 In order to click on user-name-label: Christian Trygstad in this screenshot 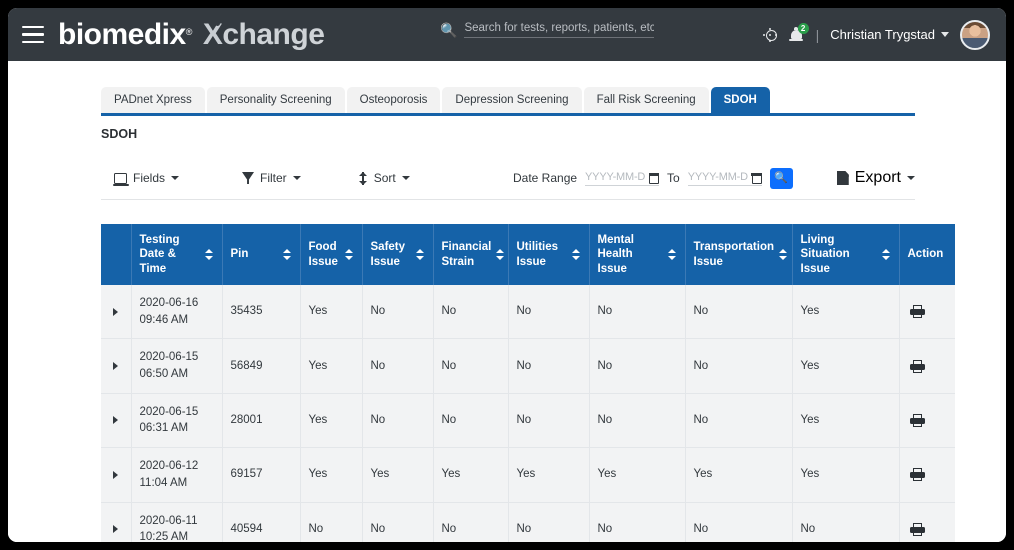, I will do `click(882, 34)`.